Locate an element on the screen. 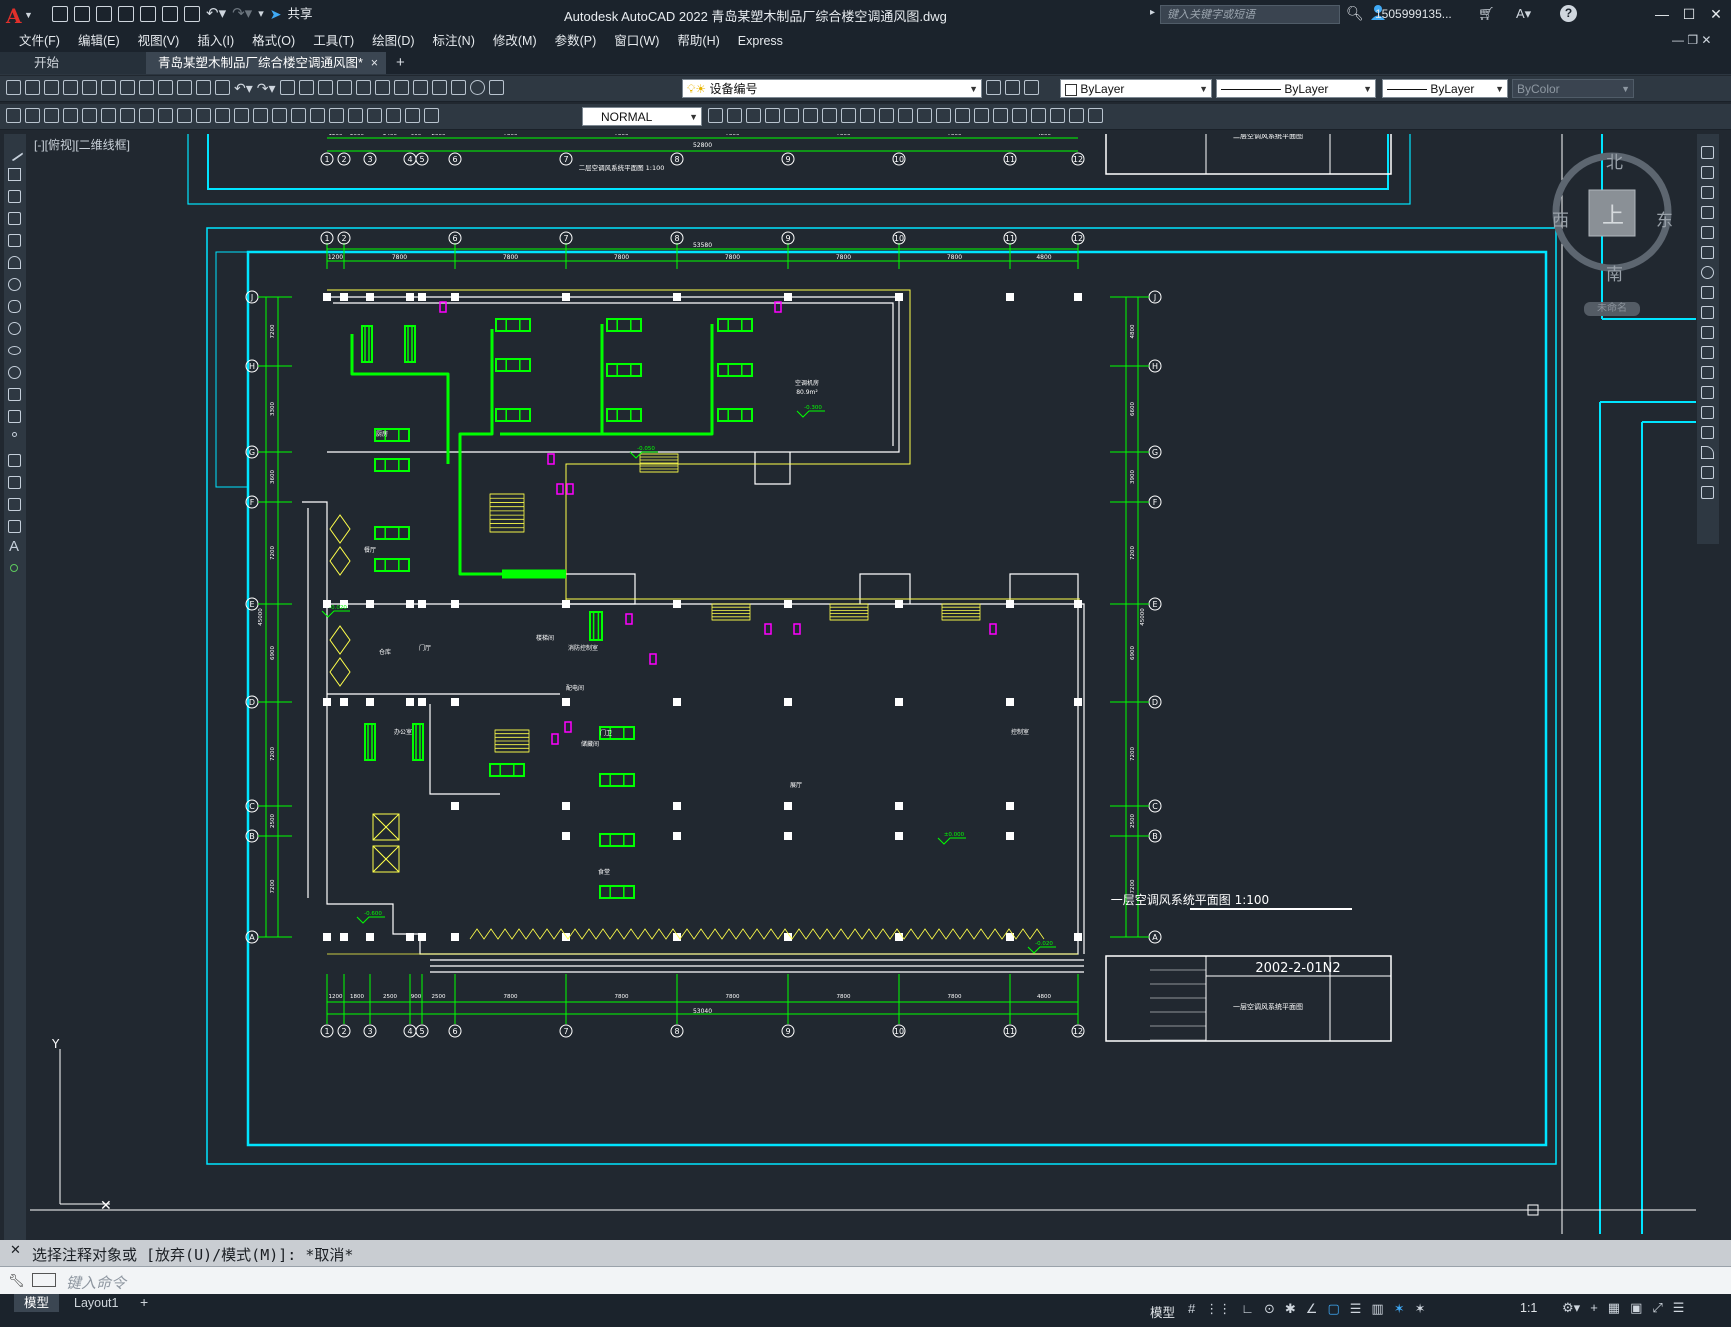  hatch-icon is located at coordinates (14, 460).